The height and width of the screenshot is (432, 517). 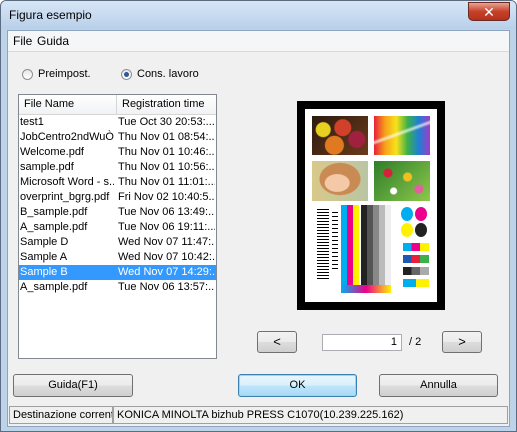 I want to click on preview-page-sheet, so click(x=371, y=205).